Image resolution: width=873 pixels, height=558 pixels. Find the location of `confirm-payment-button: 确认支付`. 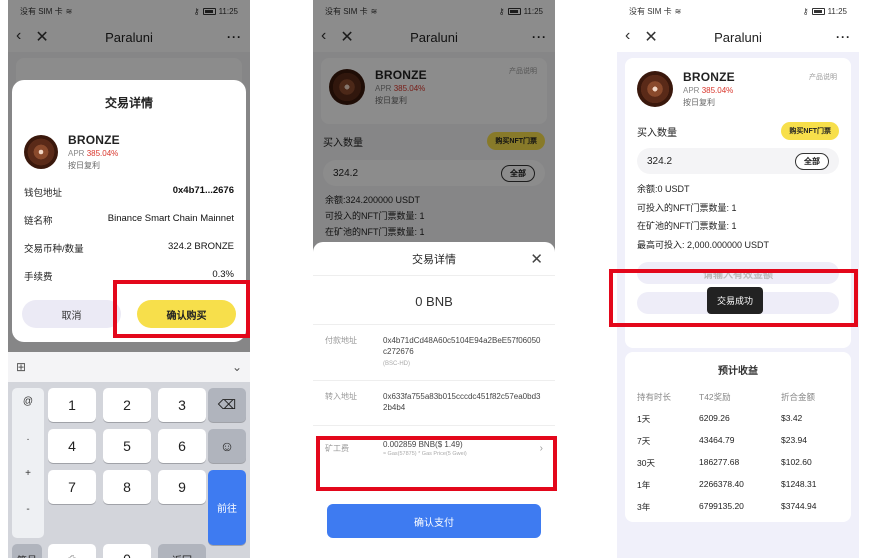

confirm-payment-button: 确认支付 is located at coordinates (434, 521).